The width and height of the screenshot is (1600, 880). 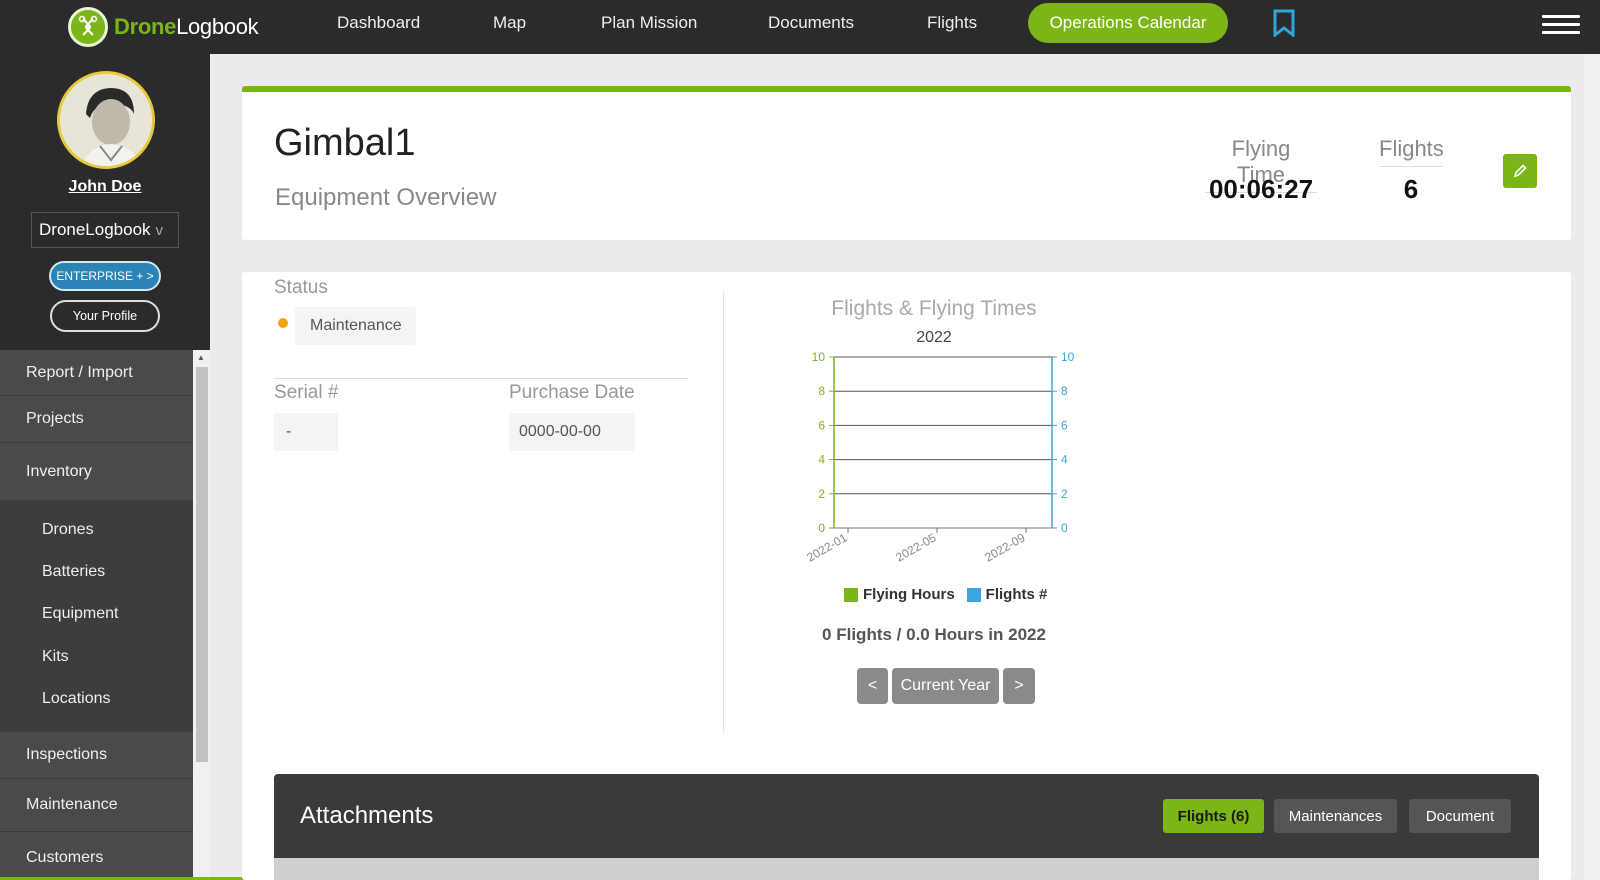 What do you see at coordinates (649, 23) in the screenshot?
I see `nav-plan-mission: Plan Mission` at bounding box center [649, 23].